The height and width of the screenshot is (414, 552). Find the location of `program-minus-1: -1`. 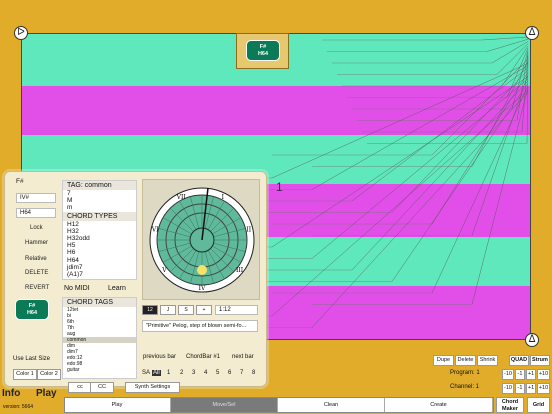

program-minus-1: -1 is located at coordinates (520, 374).